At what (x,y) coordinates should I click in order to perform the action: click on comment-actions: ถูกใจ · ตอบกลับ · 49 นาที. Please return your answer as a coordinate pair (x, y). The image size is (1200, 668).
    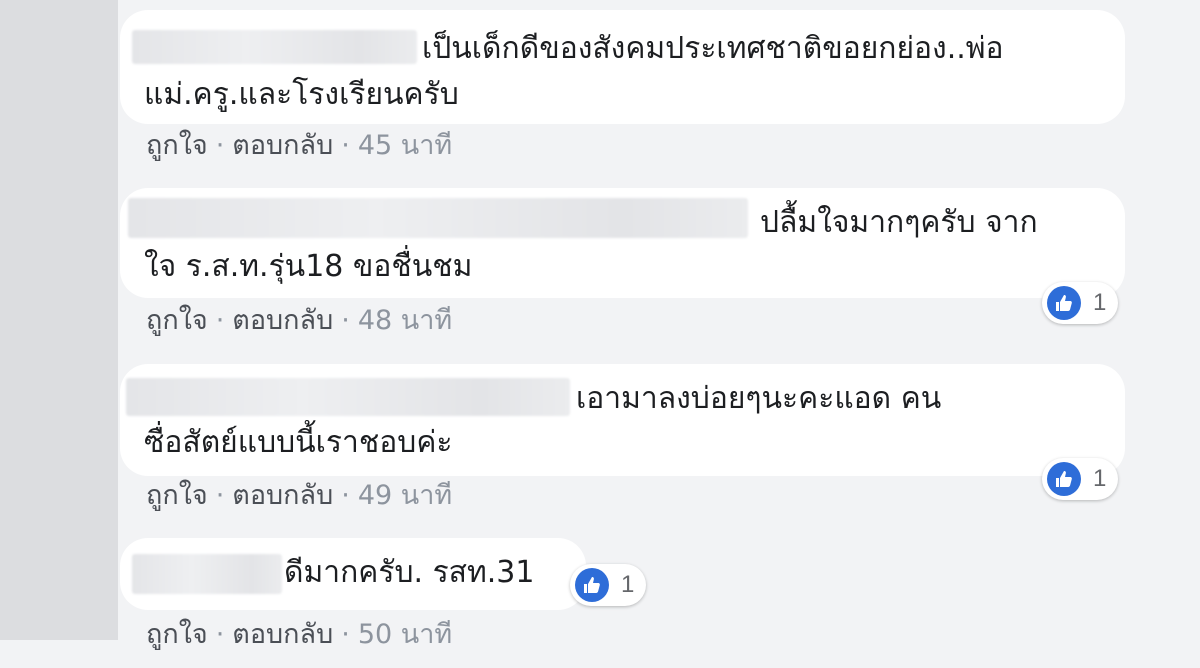
    Looking at the image, I should click on (299, 496).